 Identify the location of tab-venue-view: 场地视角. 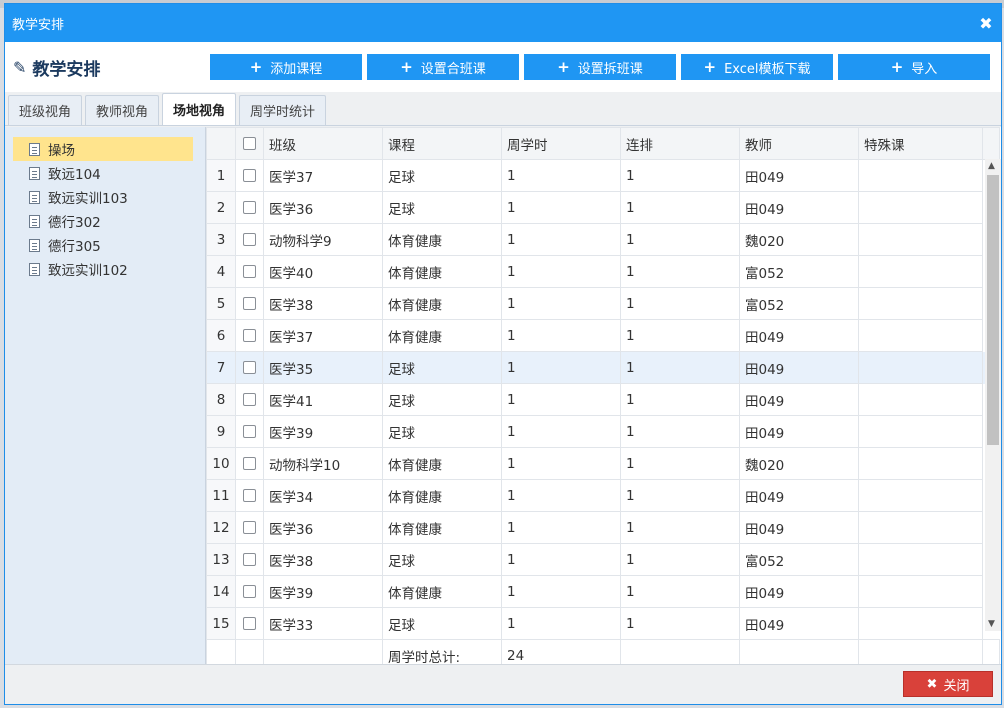
(199, 109).